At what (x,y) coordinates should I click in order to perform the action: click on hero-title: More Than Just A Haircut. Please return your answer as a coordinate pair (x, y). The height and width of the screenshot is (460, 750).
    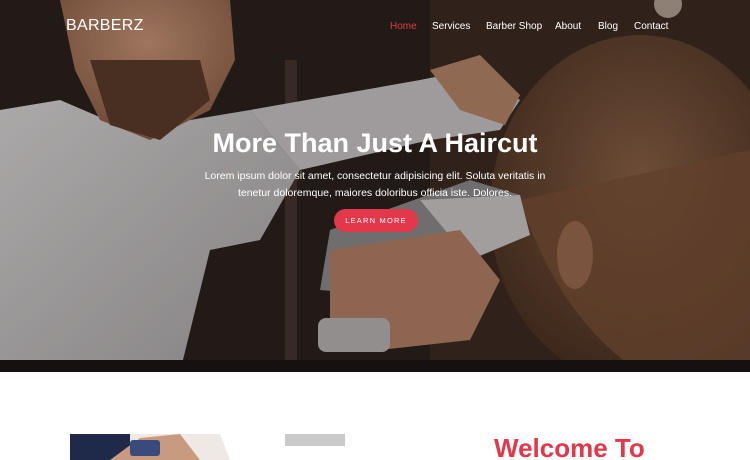
    Looking at the image, I should click on (375, 143).